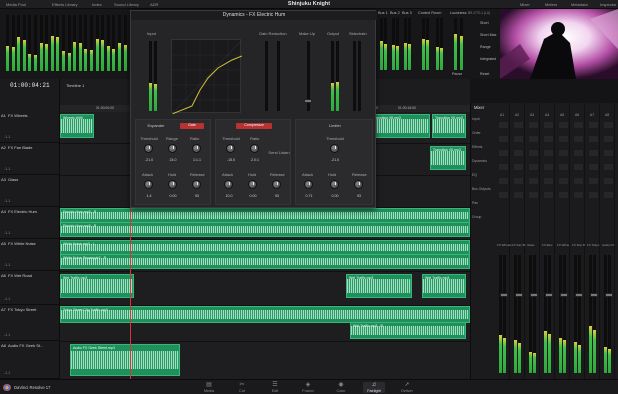 This screenshot has width=618, height=394. Describe the element at coordinates (172, 148) in the screenshot. I see `expander-range-knob` at that location.